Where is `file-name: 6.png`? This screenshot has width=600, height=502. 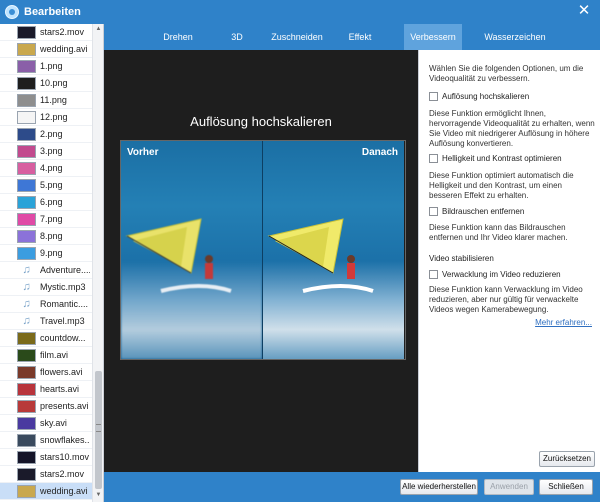
file-name: 6.png is located at coordinates (51, 202).